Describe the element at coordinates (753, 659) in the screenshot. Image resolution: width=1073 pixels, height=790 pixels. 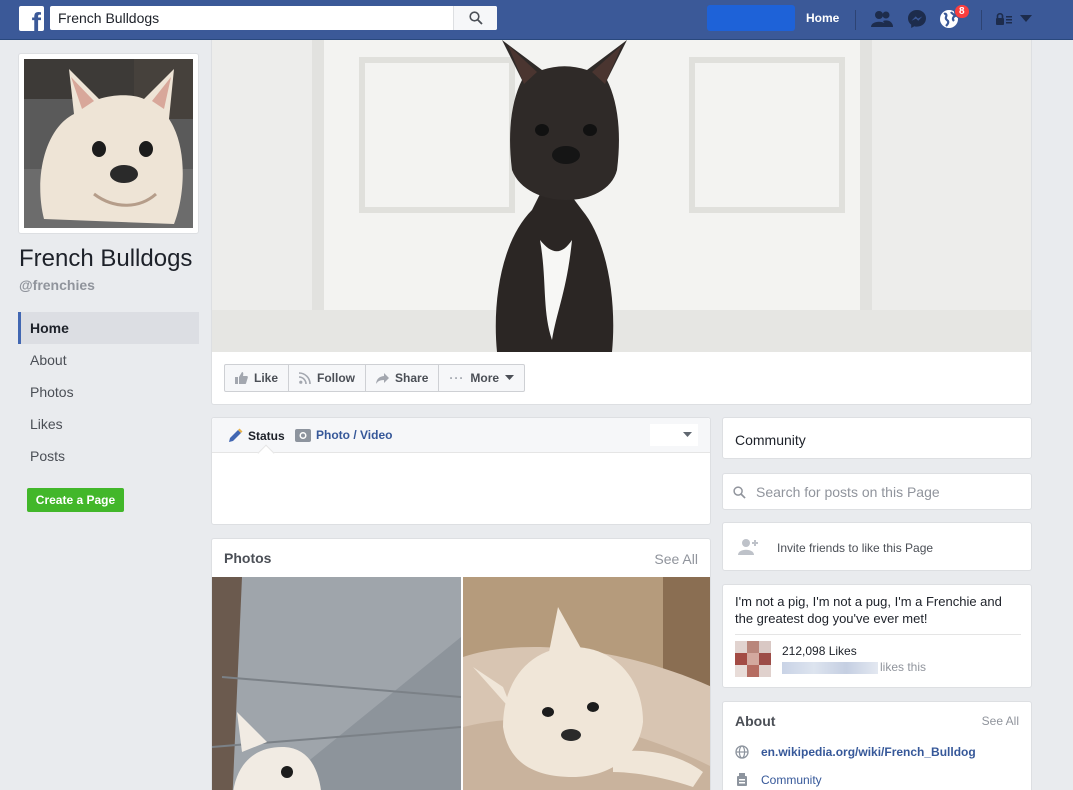
I see `friend-avatar` at that location.